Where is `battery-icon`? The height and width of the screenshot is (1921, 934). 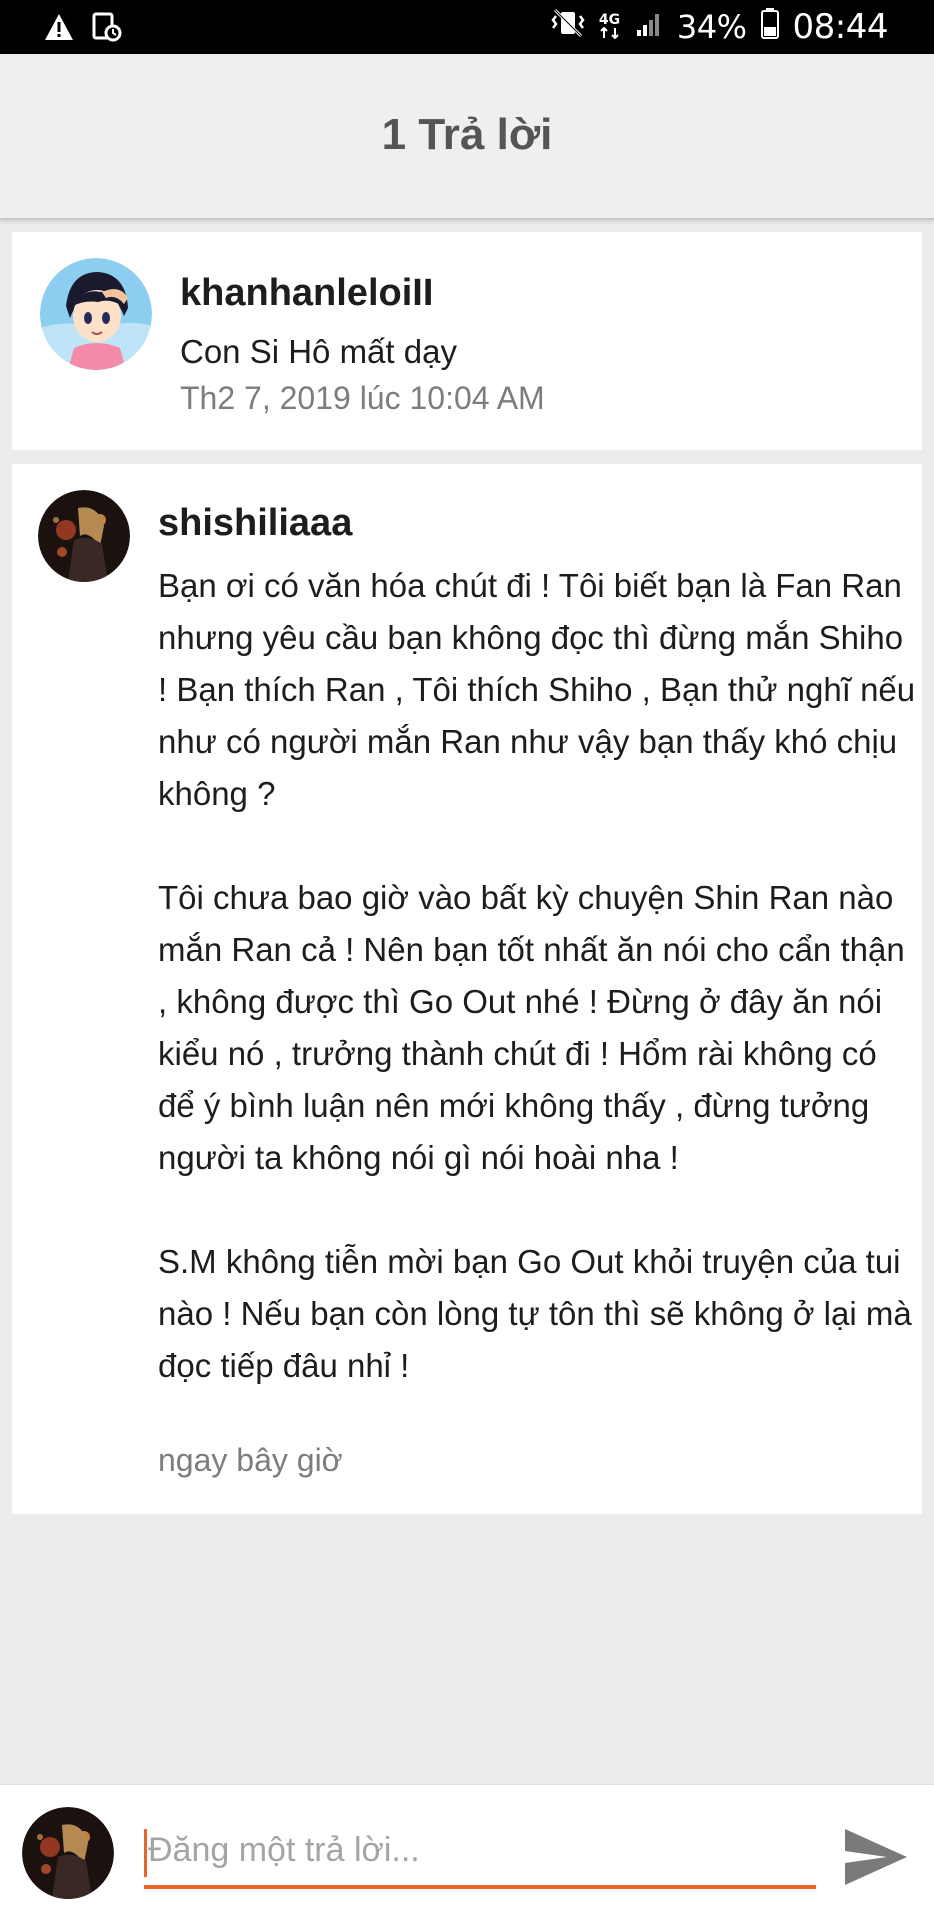 battery-icon is located at coordinates (769, 27).